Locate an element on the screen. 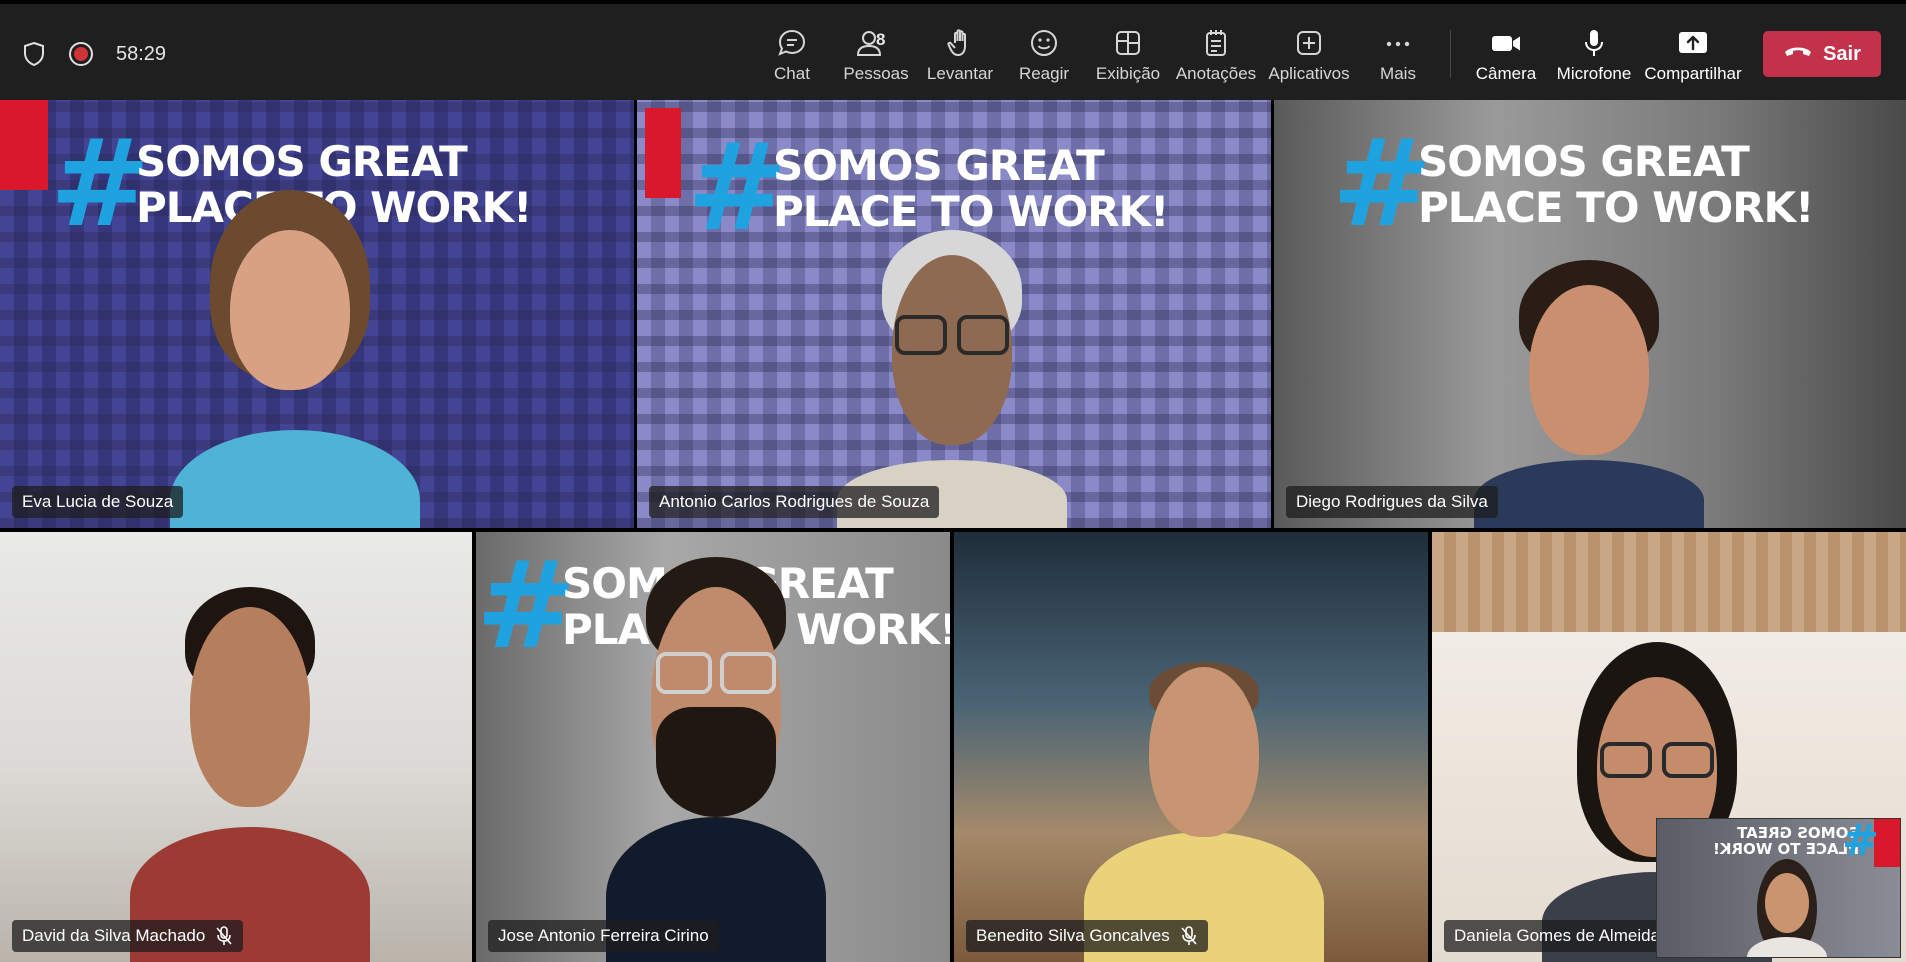  layout-icon is located at coordinates (1128, 43).